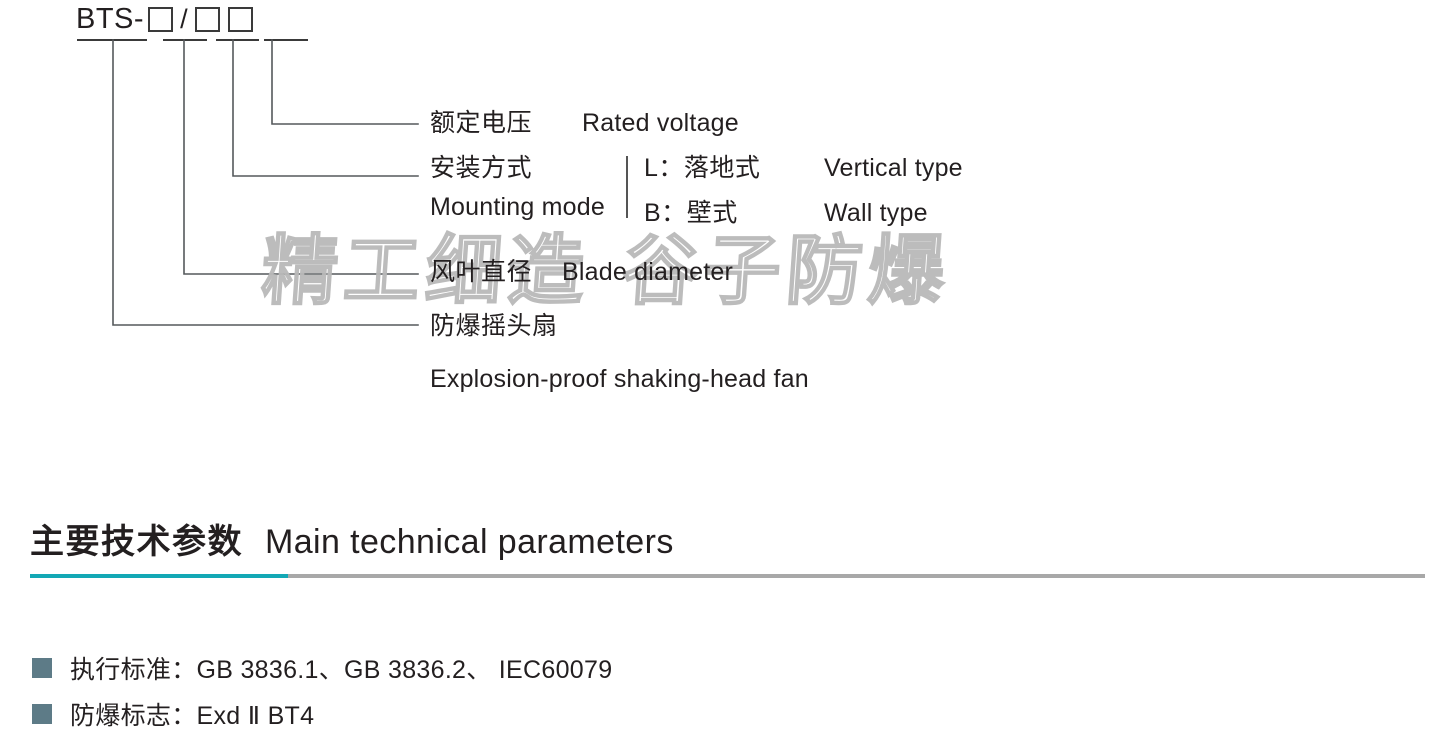  I want to click on mounting-option-vertical: L：落地式 Vertical type, so click(803, 168).